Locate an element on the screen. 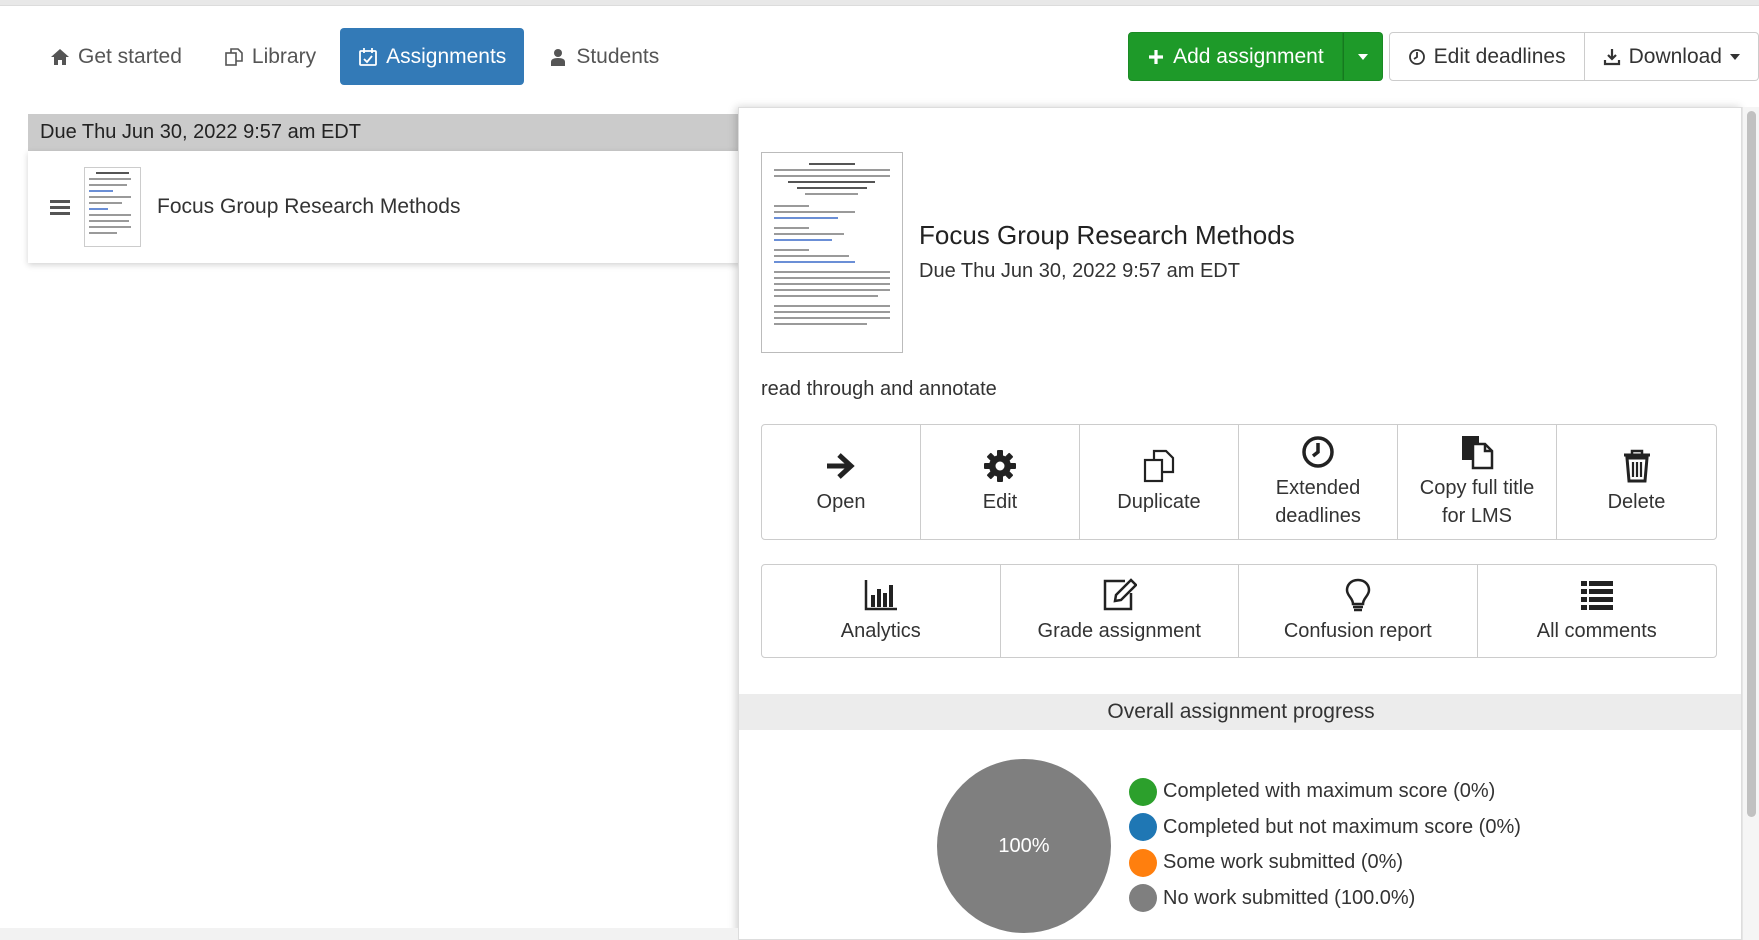  drag-handle-icon is located at coordinates (60, 207).